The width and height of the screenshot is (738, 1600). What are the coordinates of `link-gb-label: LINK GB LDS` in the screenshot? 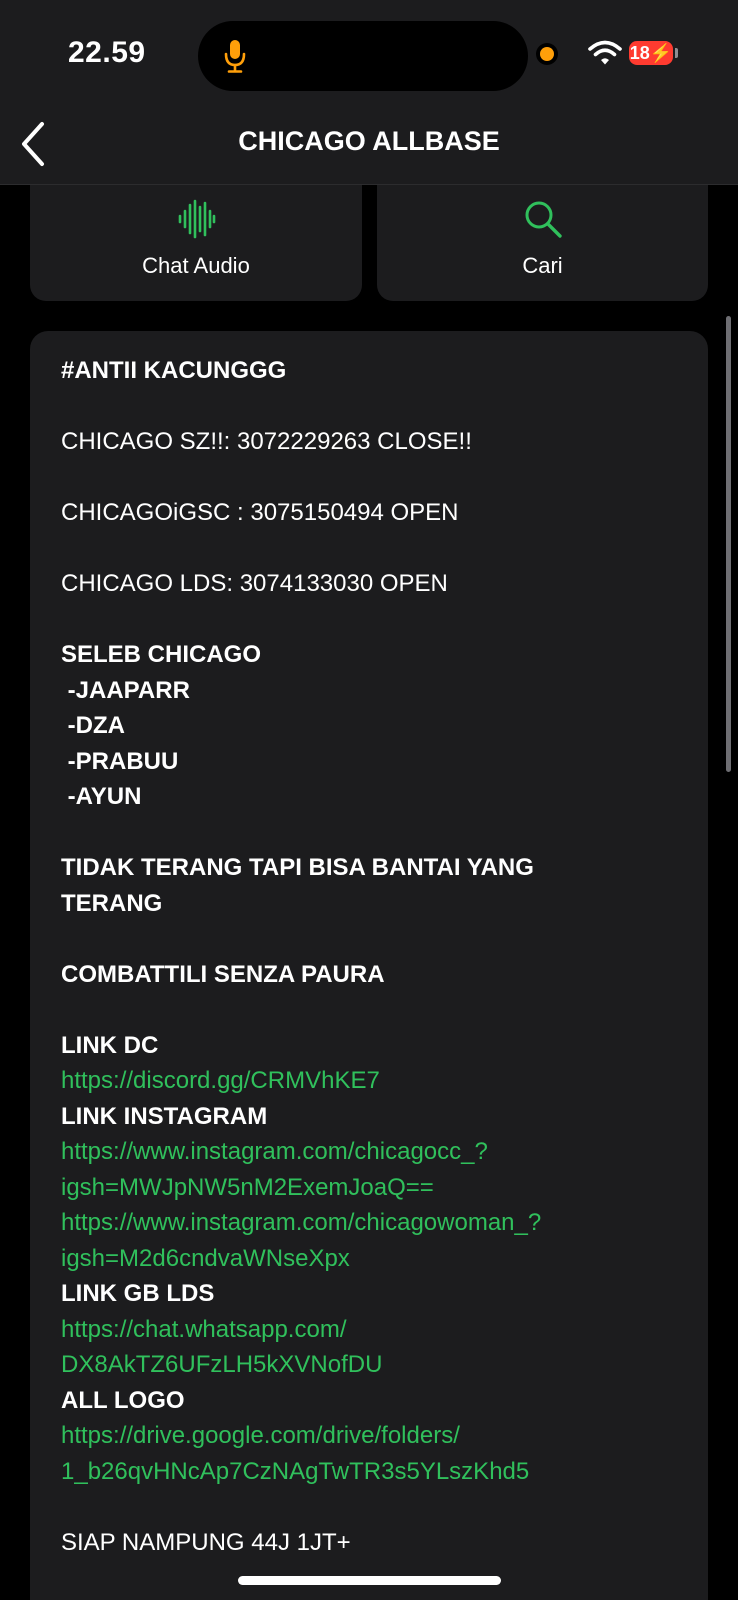 It's located at (138, 1293).